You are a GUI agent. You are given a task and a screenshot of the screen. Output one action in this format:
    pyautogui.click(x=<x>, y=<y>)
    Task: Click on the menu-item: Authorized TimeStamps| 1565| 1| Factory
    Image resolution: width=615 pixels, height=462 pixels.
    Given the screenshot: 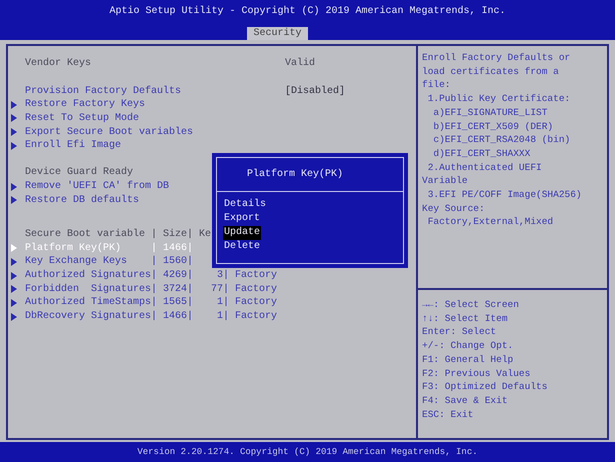 What is the action you would take?
    pyautogui.click(x=151, y=302)
    